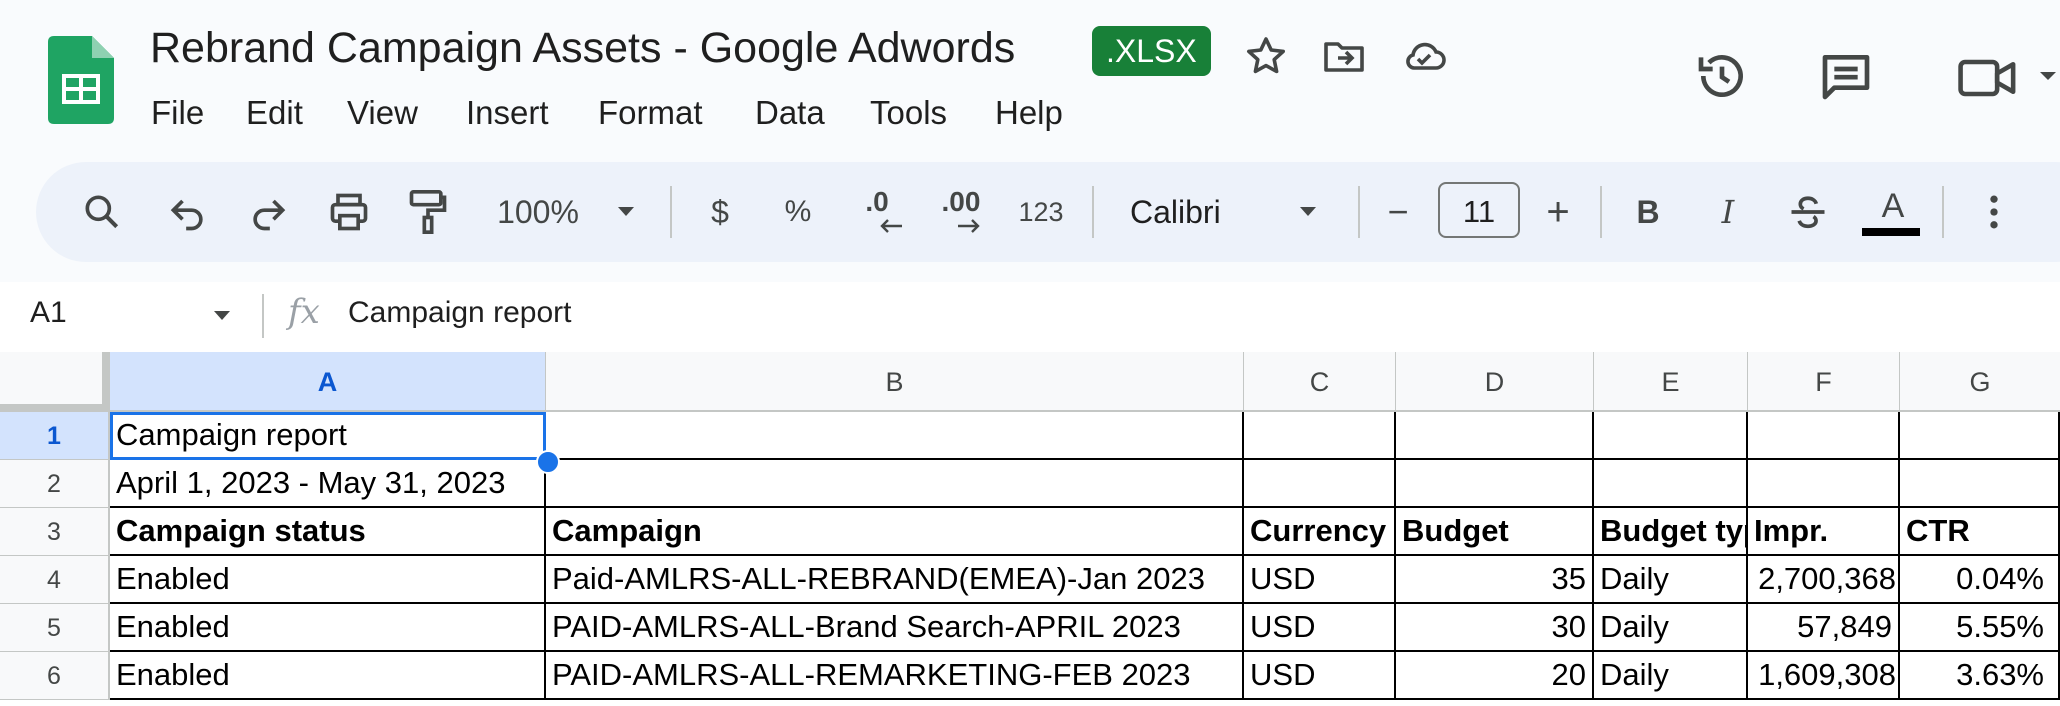  What do you see at coordinates (177, 113) in the screenshot?
I see `menu-file: File` at bounding box center [177, 113].